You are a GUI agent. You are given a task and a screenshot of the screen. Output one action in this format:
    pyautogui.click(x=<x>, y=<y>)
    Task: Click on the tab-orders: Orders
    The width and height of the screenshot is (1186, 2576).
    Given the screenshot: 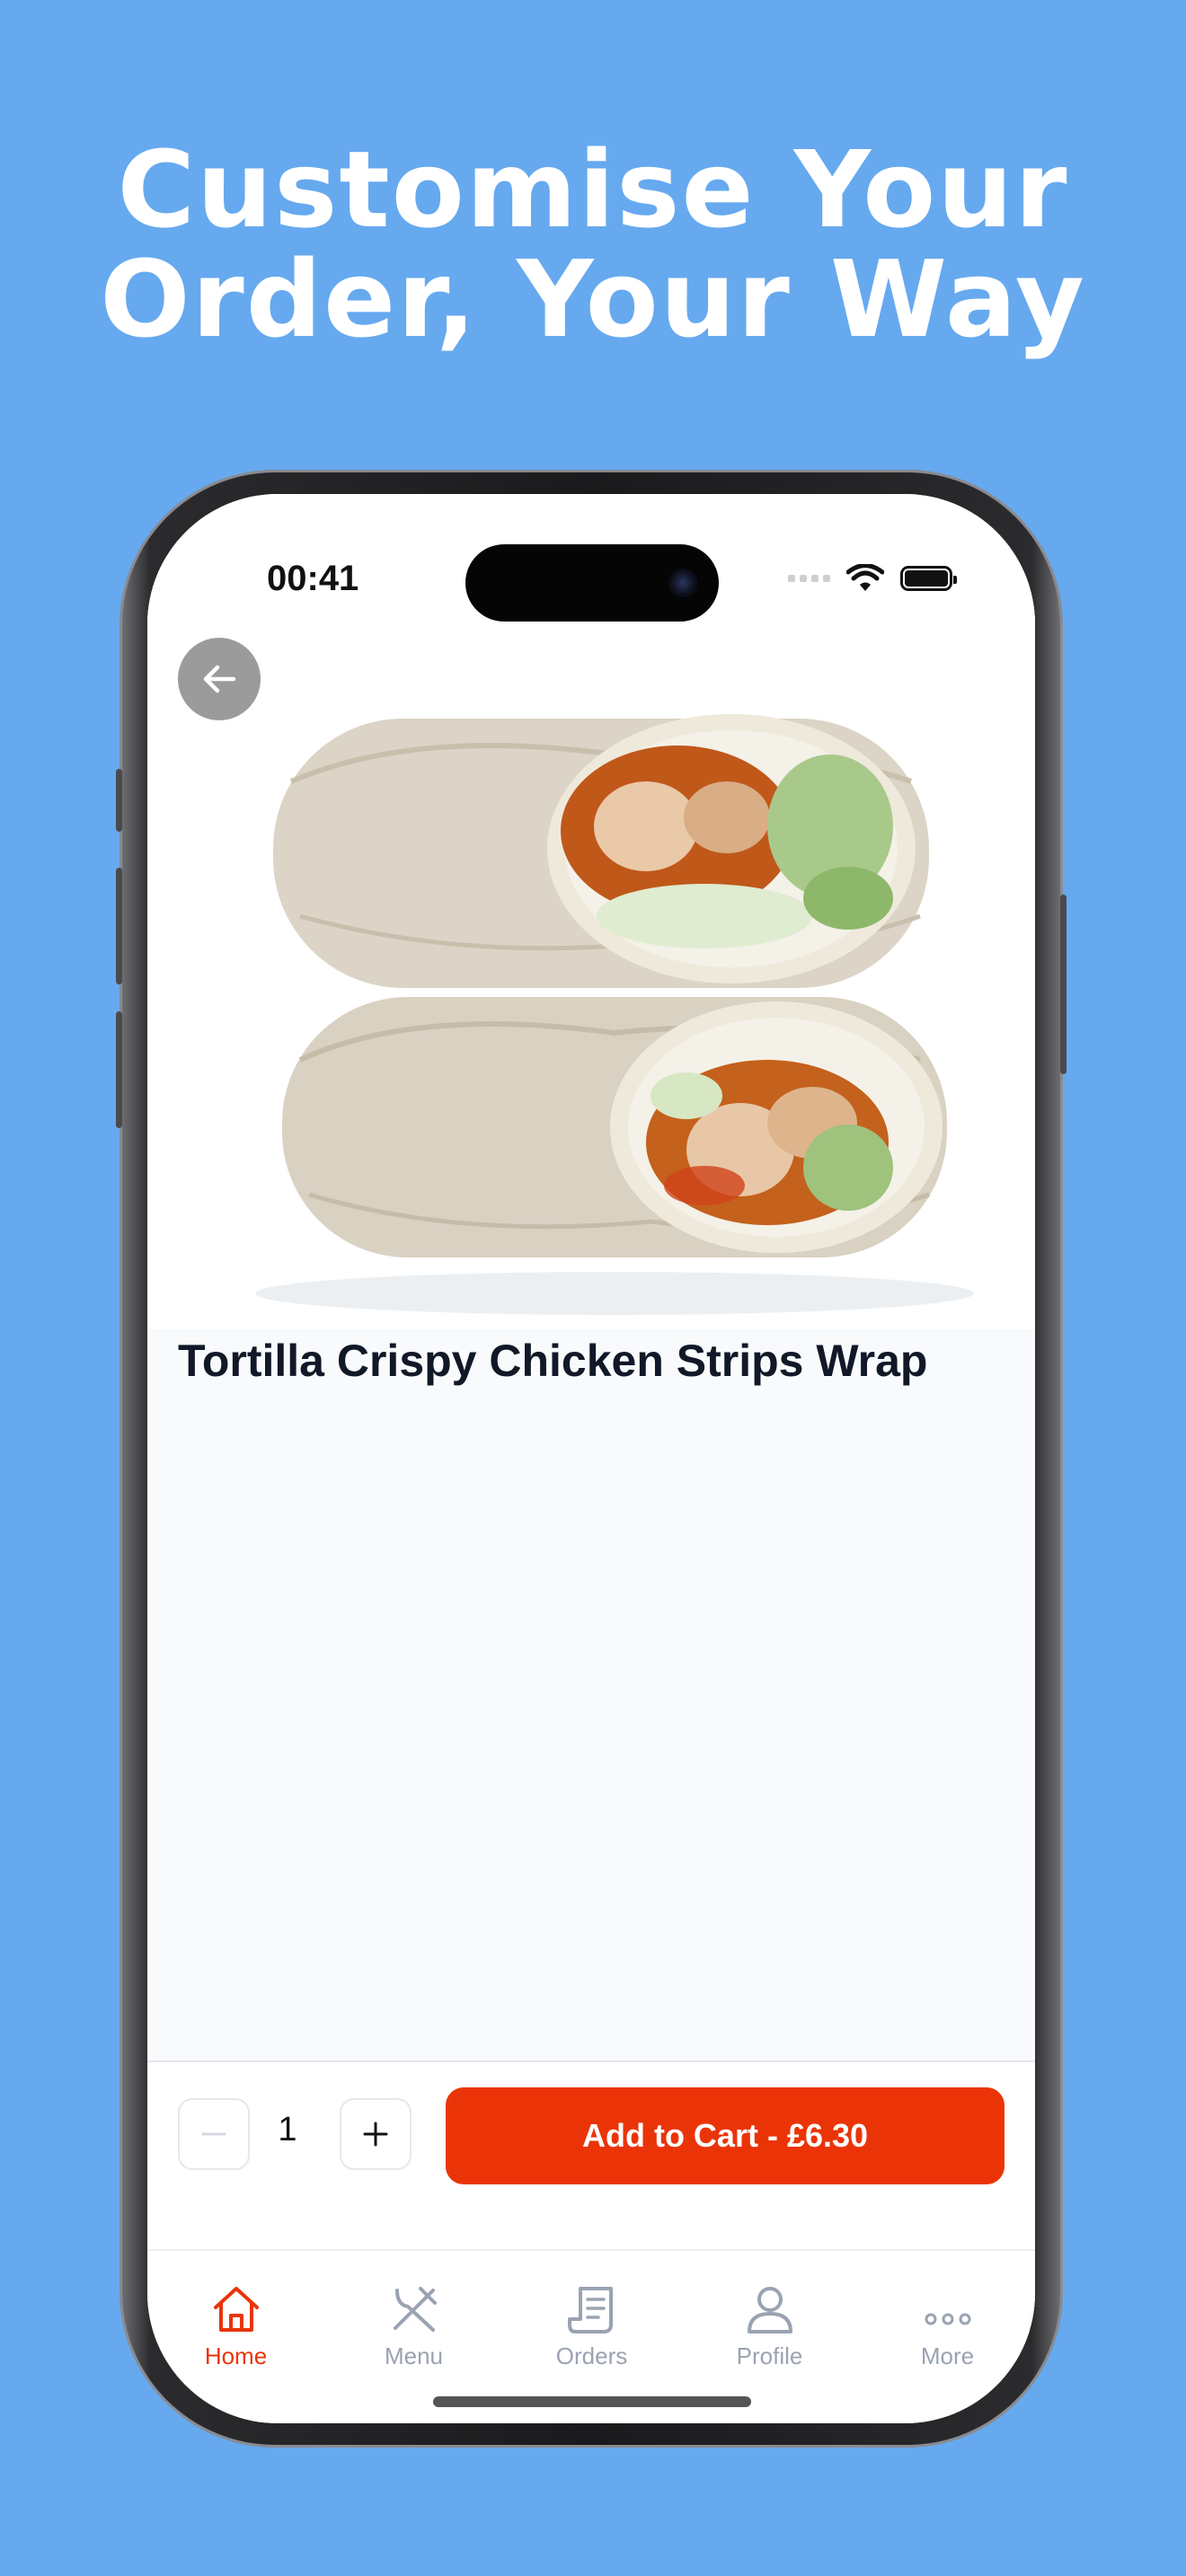 What is the action you would take?
    pyautogui.click(x=591, y=2325)
    